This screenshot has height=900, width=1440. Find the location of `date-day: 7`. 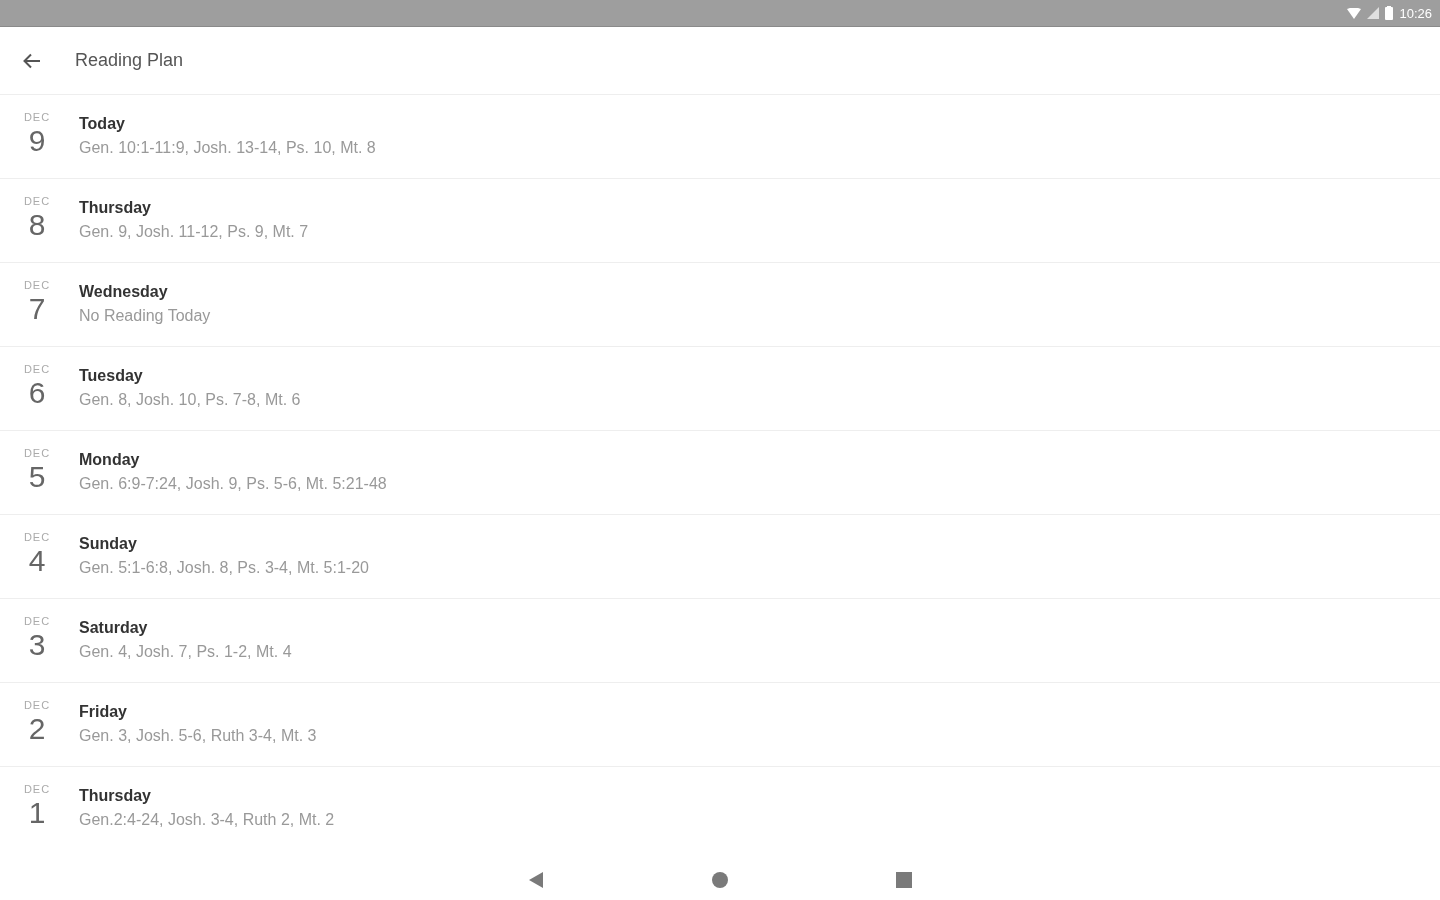

date-day: 7 is located at coordinates (37, 309).